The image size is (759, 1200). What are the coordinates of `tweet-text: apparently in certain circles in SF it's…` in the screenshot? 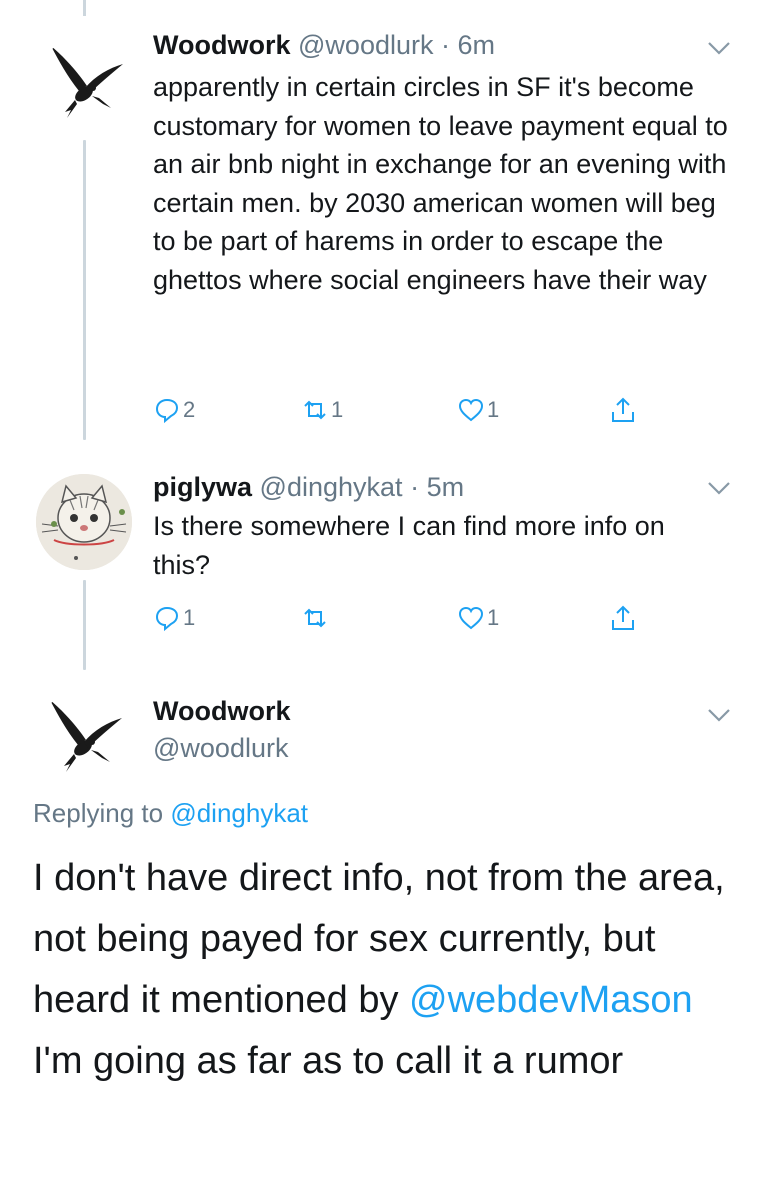 It's located at (440, 183).